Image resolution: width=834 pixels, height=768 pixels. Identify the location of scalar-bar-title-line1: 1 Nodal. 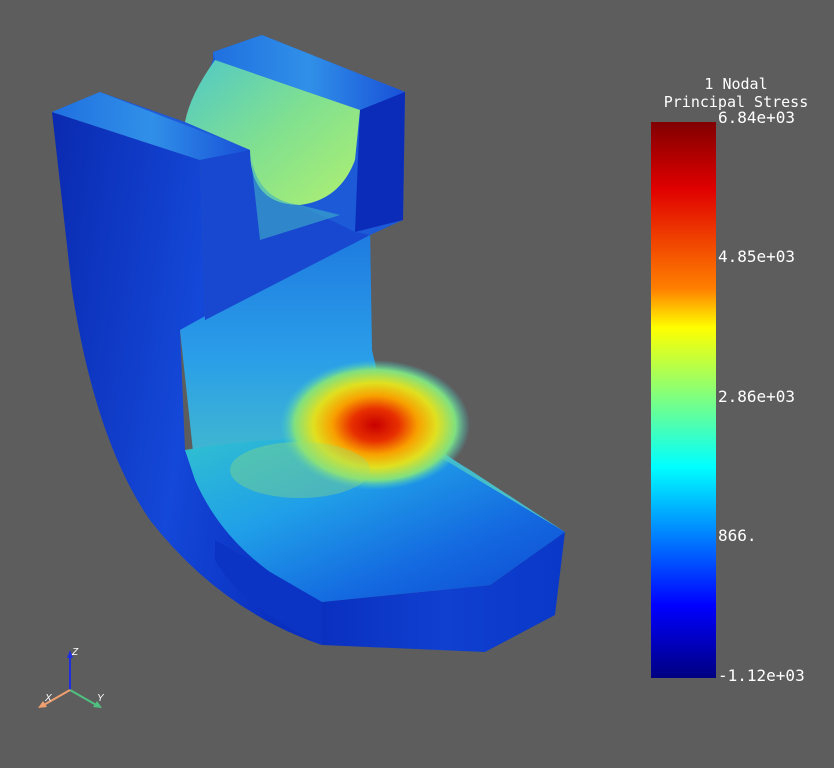
(736, 84).